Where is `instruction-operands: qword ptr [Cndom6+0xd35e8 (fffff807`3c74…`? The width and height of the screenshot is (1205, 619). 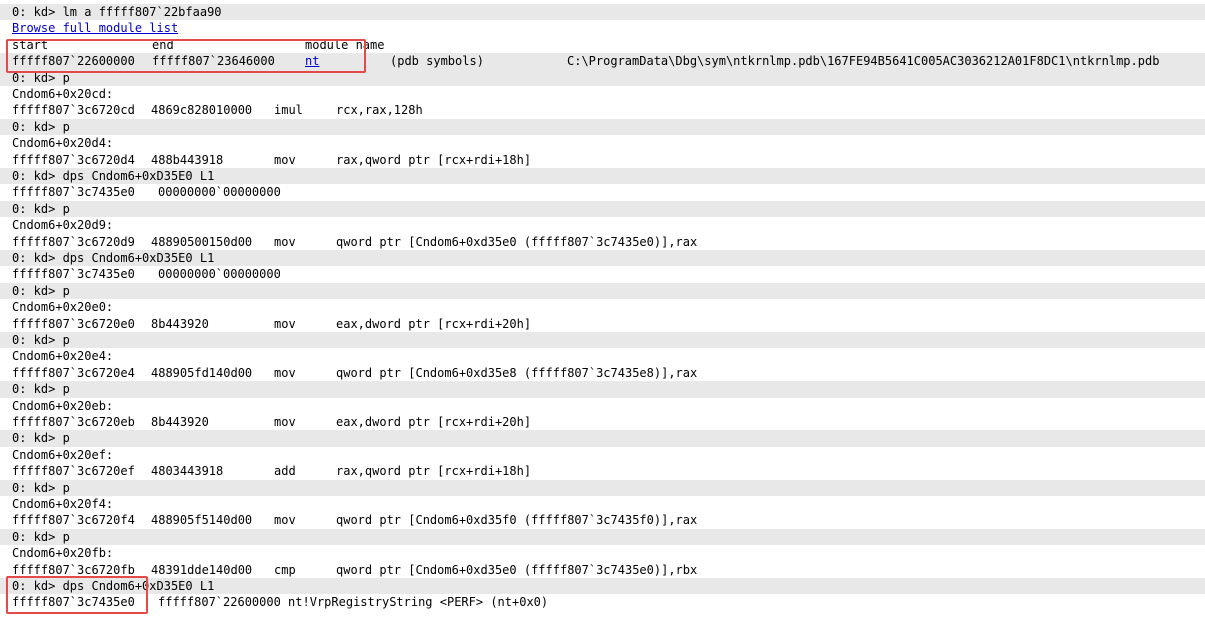
instruction-operands: qword ptr [Cndom6+0xd35e8 (fffff807`3c74… is located at coordinates (517, 372).